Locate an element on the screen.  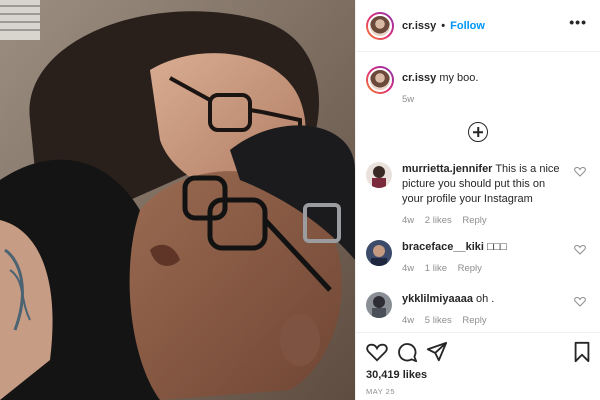
comment-username: braceface__kiki is located at coordinates (443, 247).